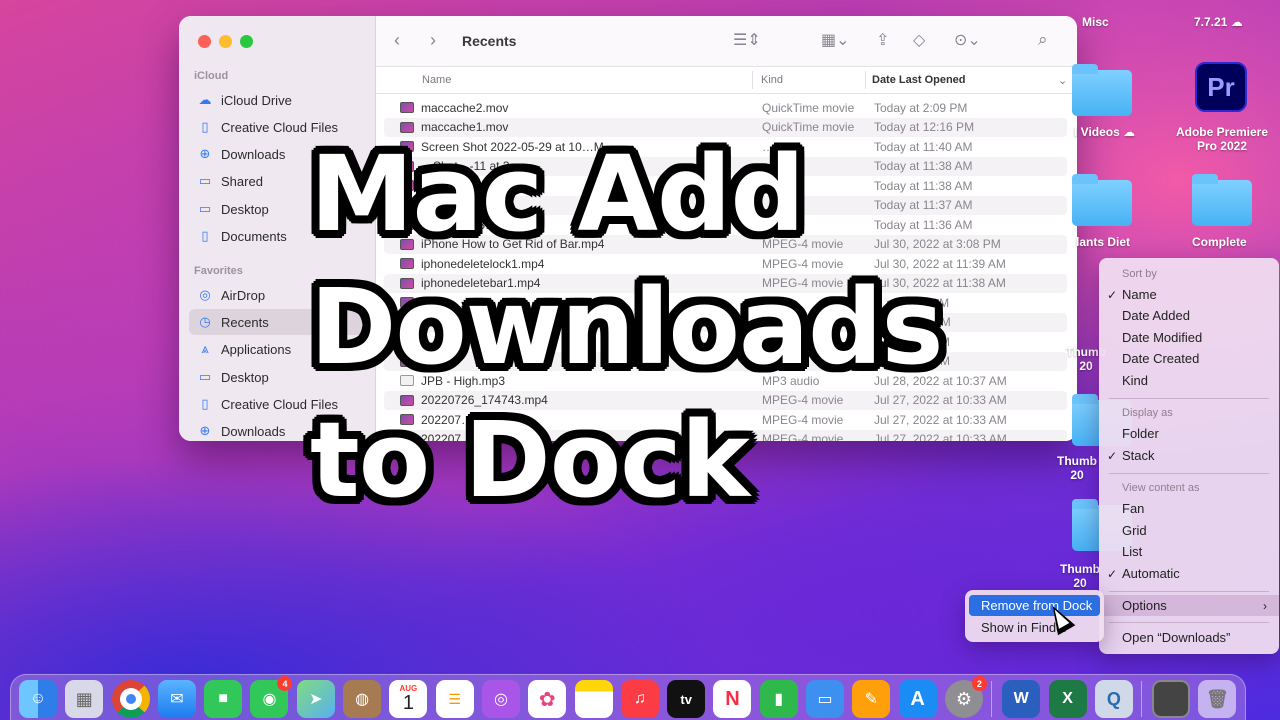 Image resolution: width=1280 pixels, height=720 pixels. Describe the element at coordinates (1222, 146) in the screenshot. I see `app-label-line: Pro 2022` at that location.